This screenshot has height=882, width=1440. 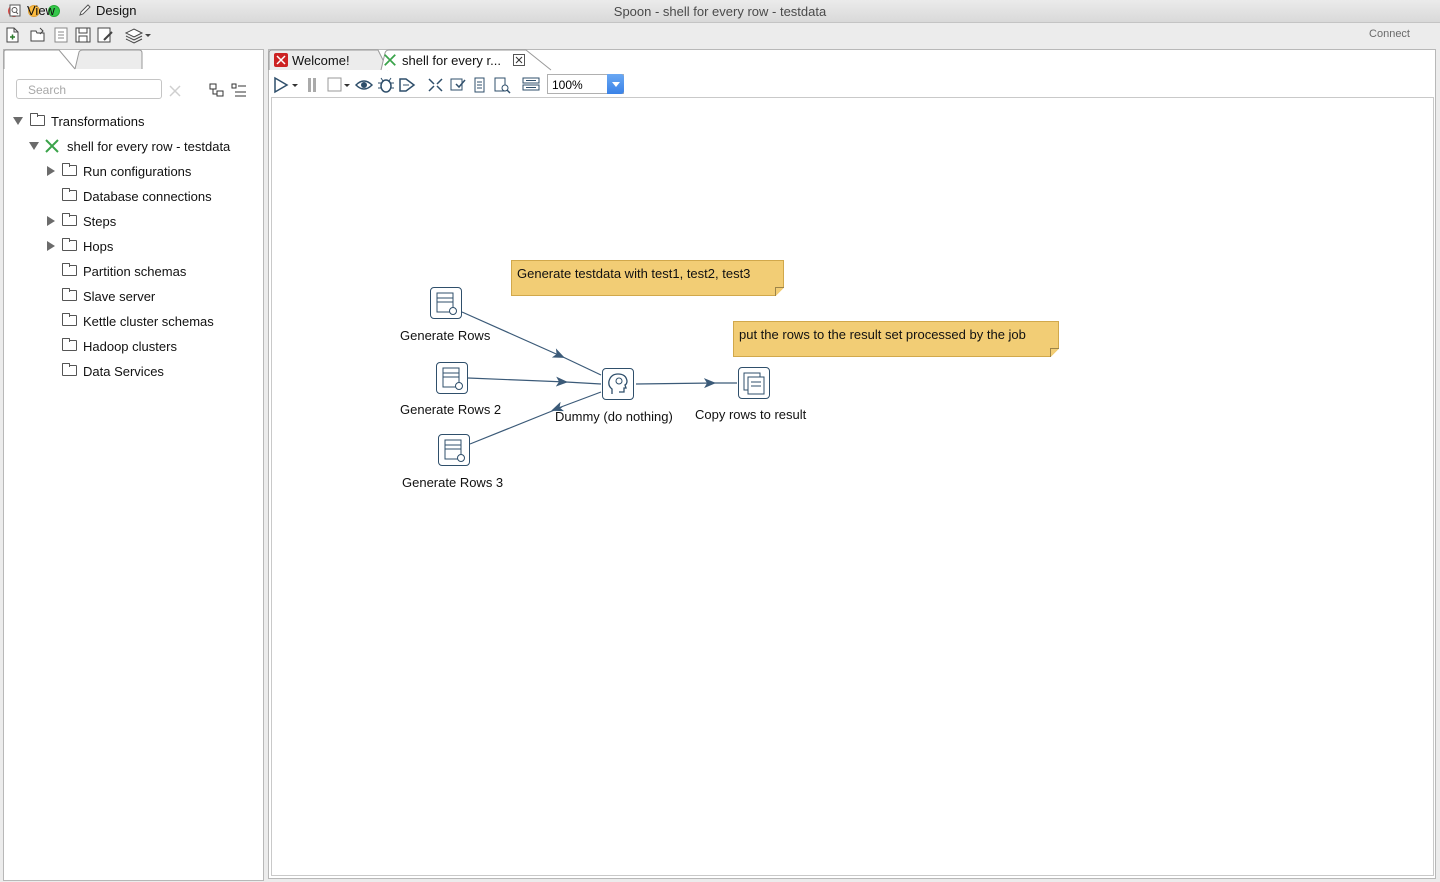 What do you see at coordinates (149, 246) in the screenshot?
I see `tree-item-hops: Hops` at bounding box center [149, 246].